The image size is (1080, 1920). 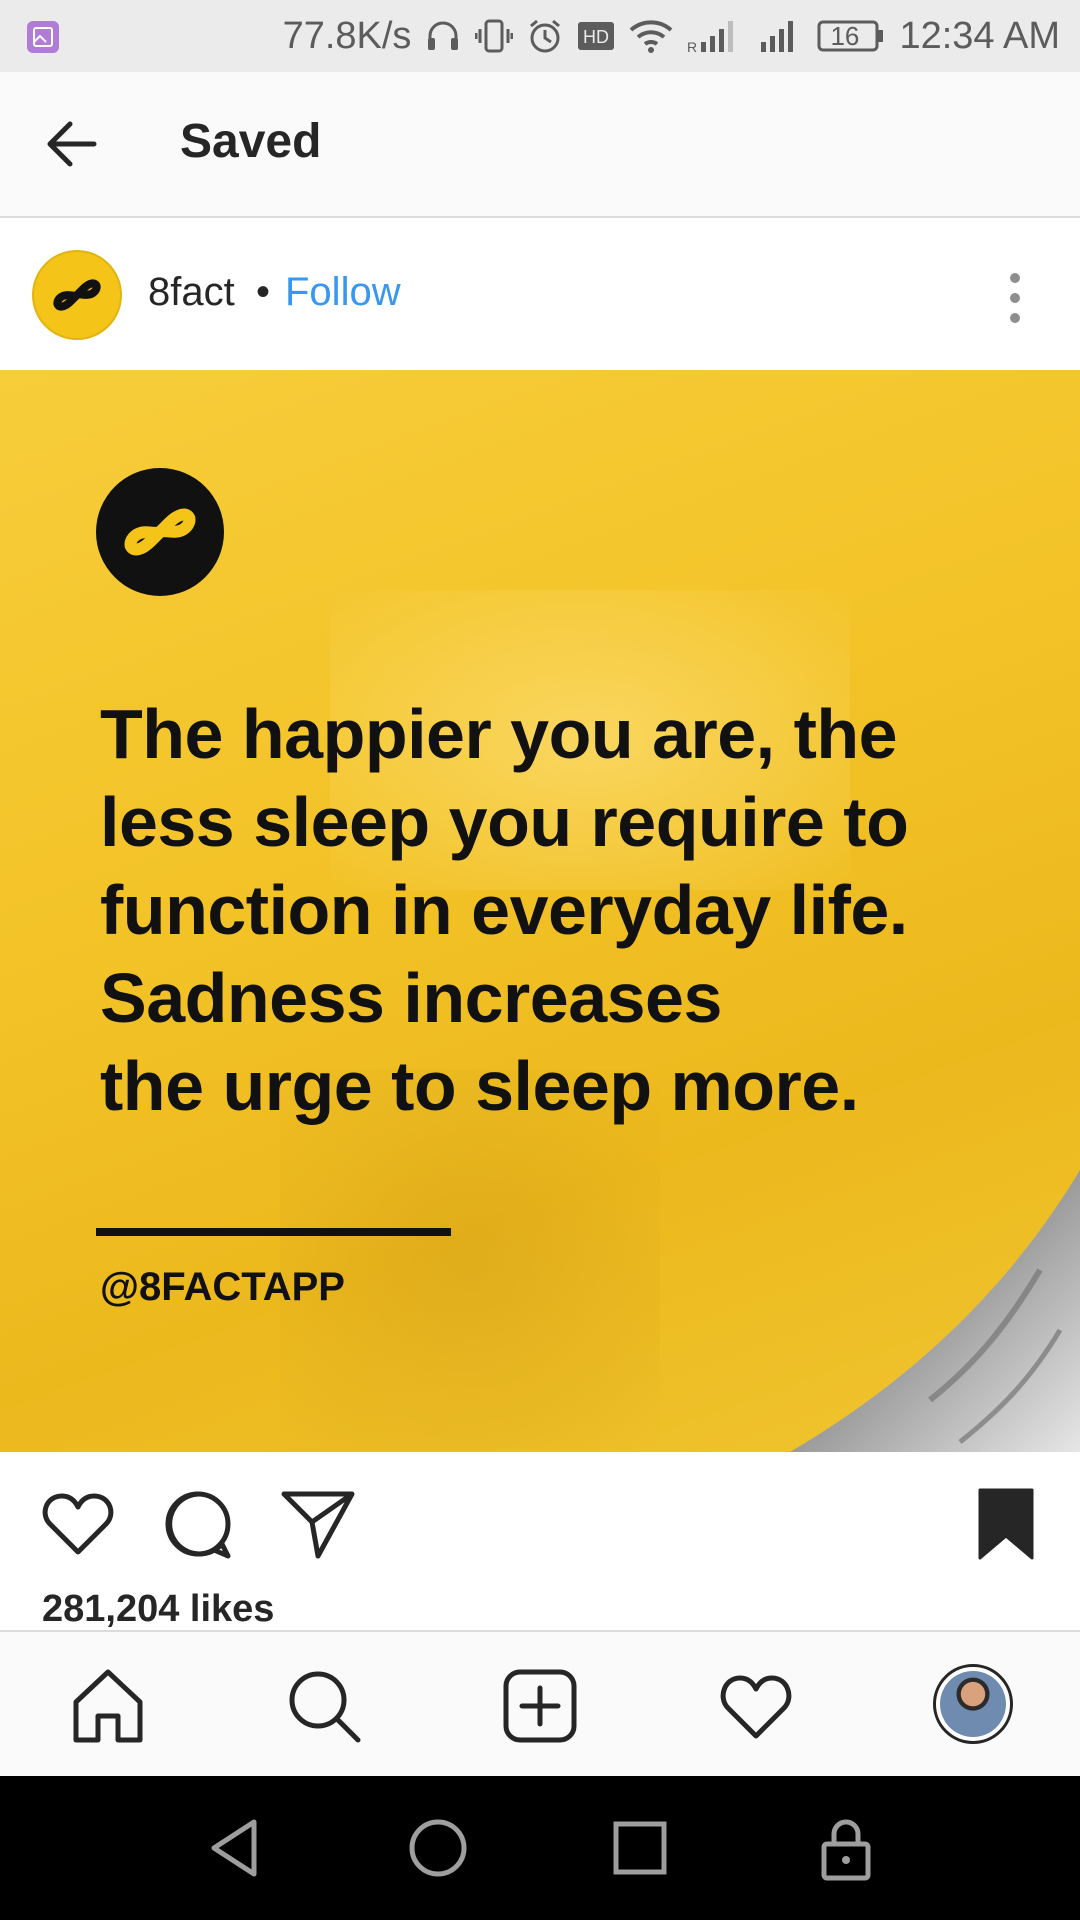 What do you see at coordinates (343, 292) in the screenshot?
I see `follow-button: Follow` at bounding box center [343, 292].